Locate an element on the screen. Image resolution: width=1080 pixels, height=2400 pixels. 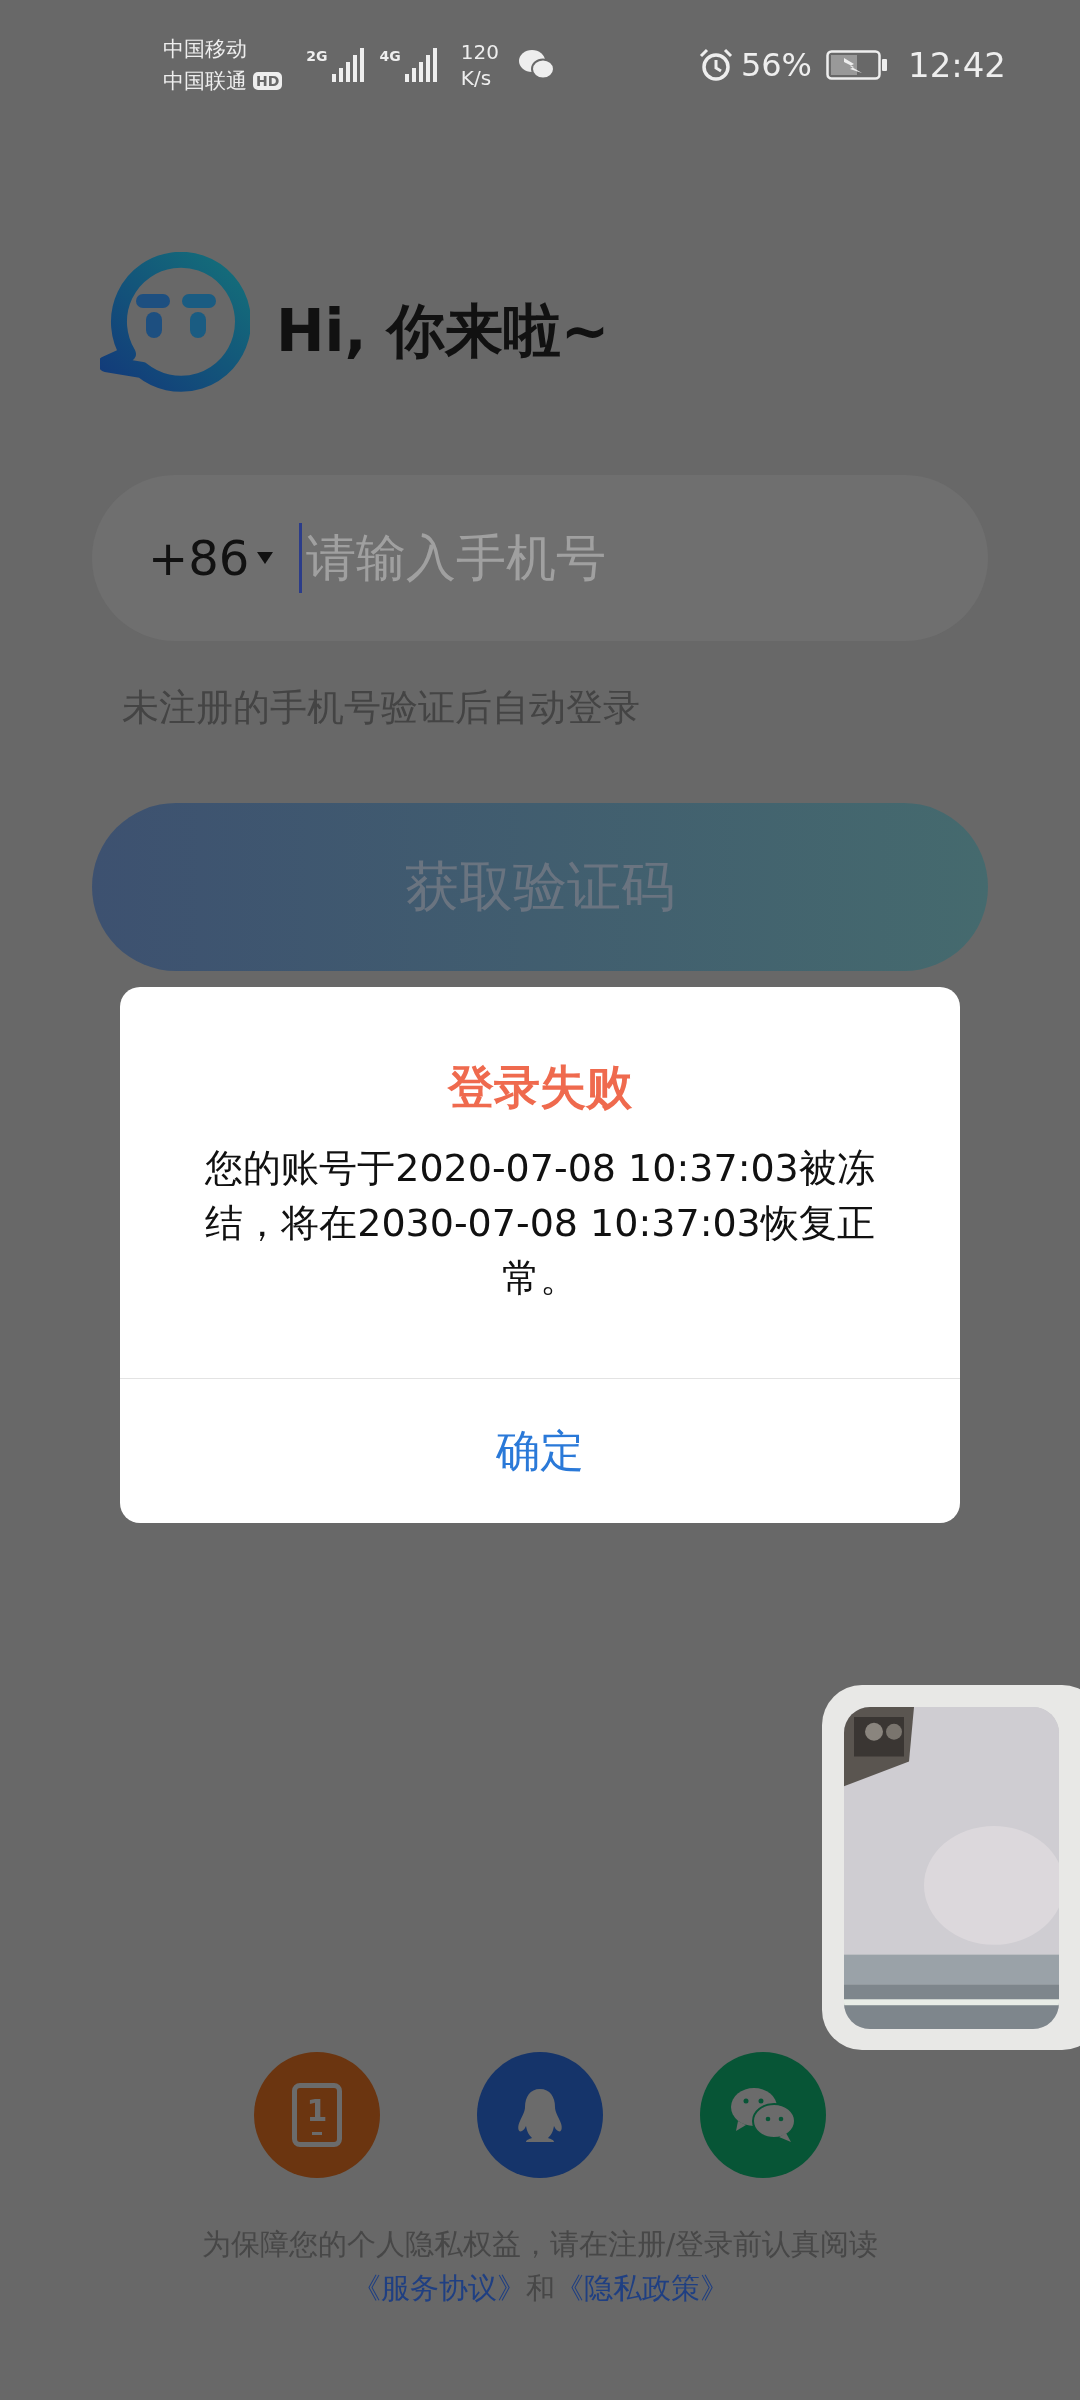
carrier-name: 中国移动 is located at coordinates (205, 49).